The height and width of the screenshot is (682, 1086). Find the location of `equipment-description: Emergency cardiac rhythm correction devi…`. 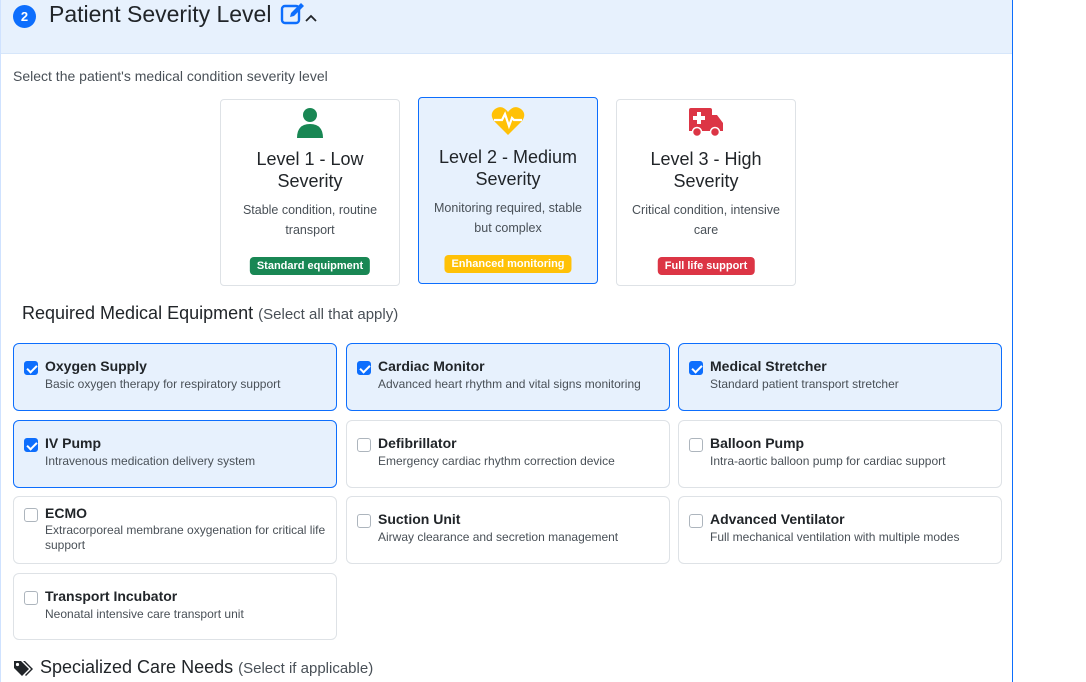

equipment-description: Emergency cardiac rhythm correction devi… is located at coordinates (496, 461).